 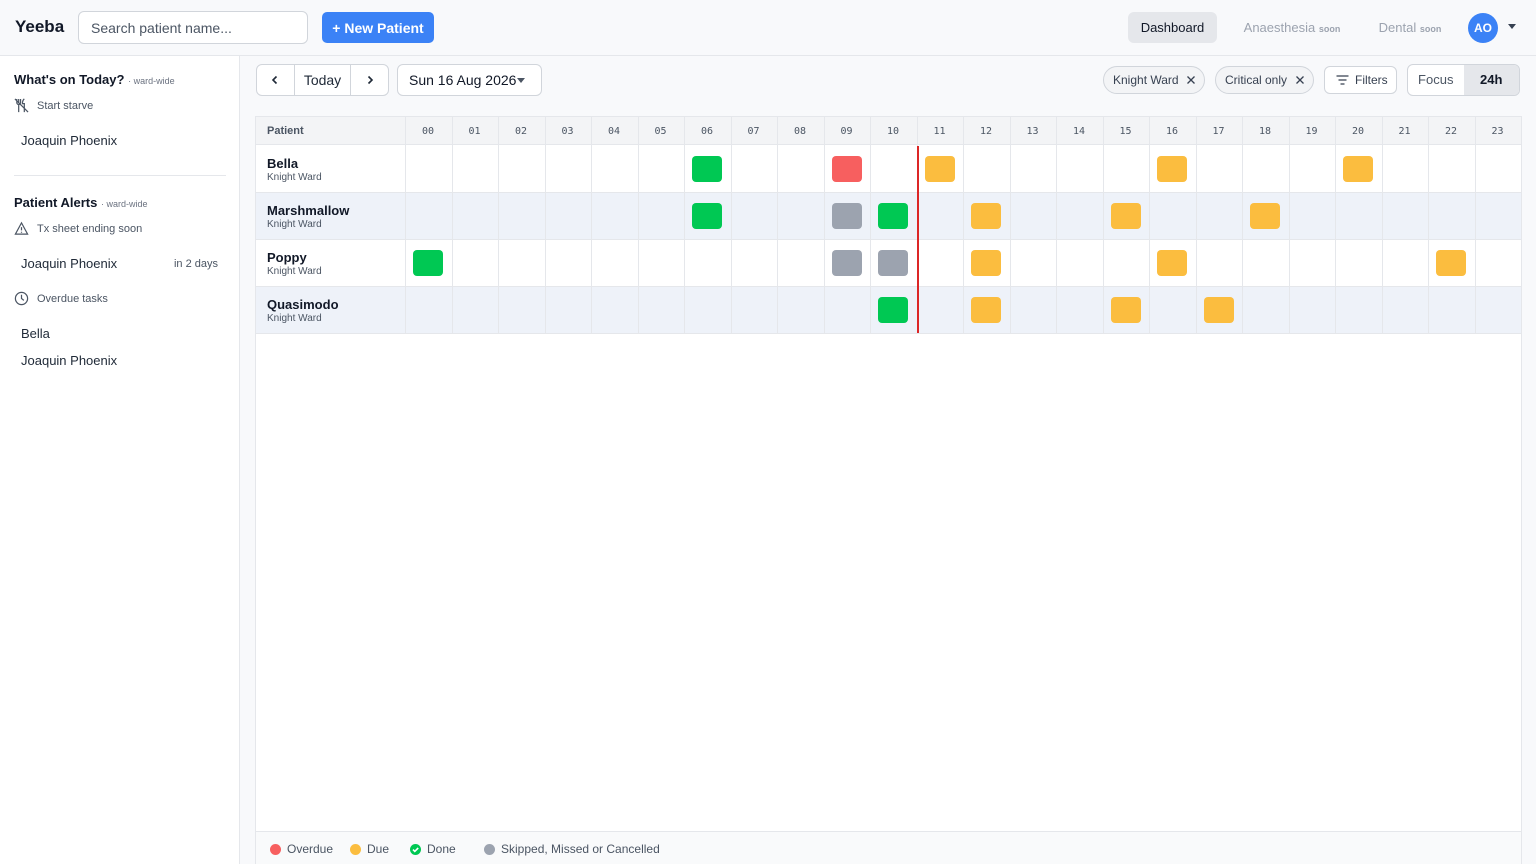 I want to click on todays-heading: What's on Today? · ward-wide, so click(x=94, y=79).